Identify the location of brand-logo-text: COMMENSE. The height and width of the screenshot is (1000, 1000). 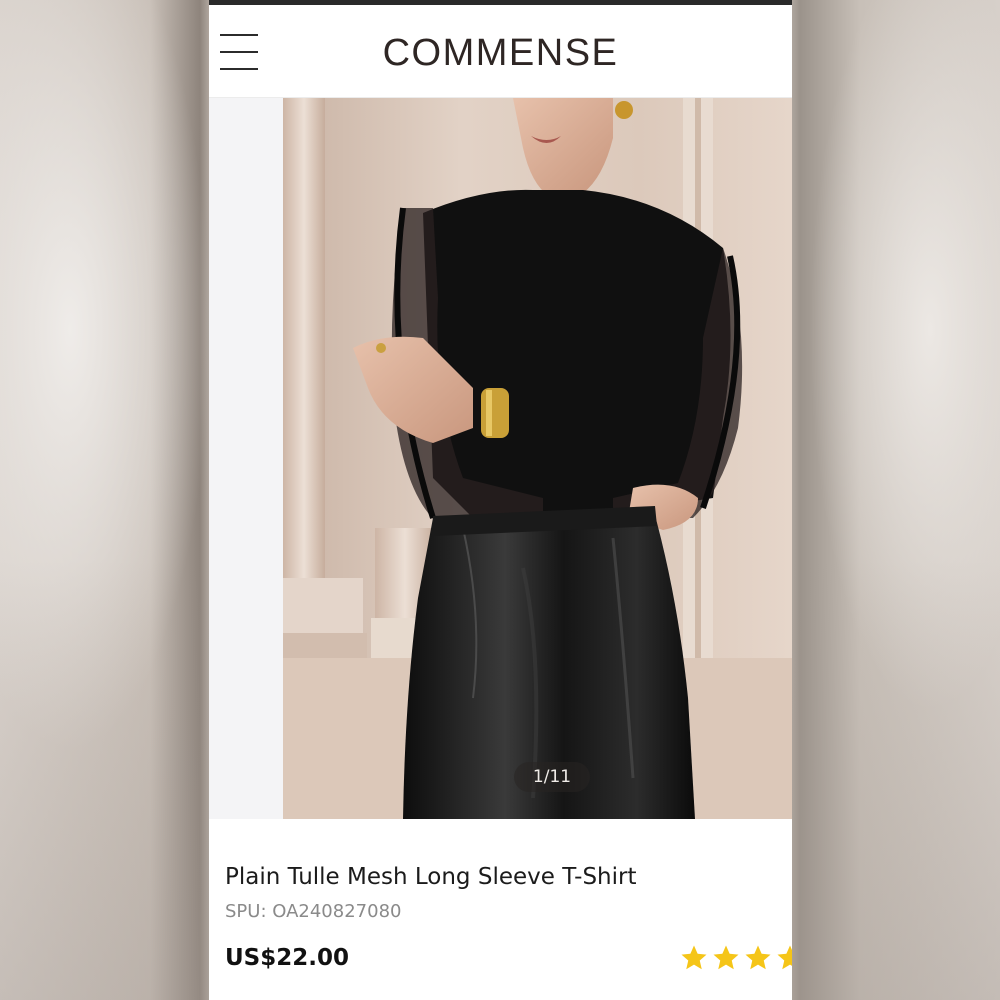
(500, 53).